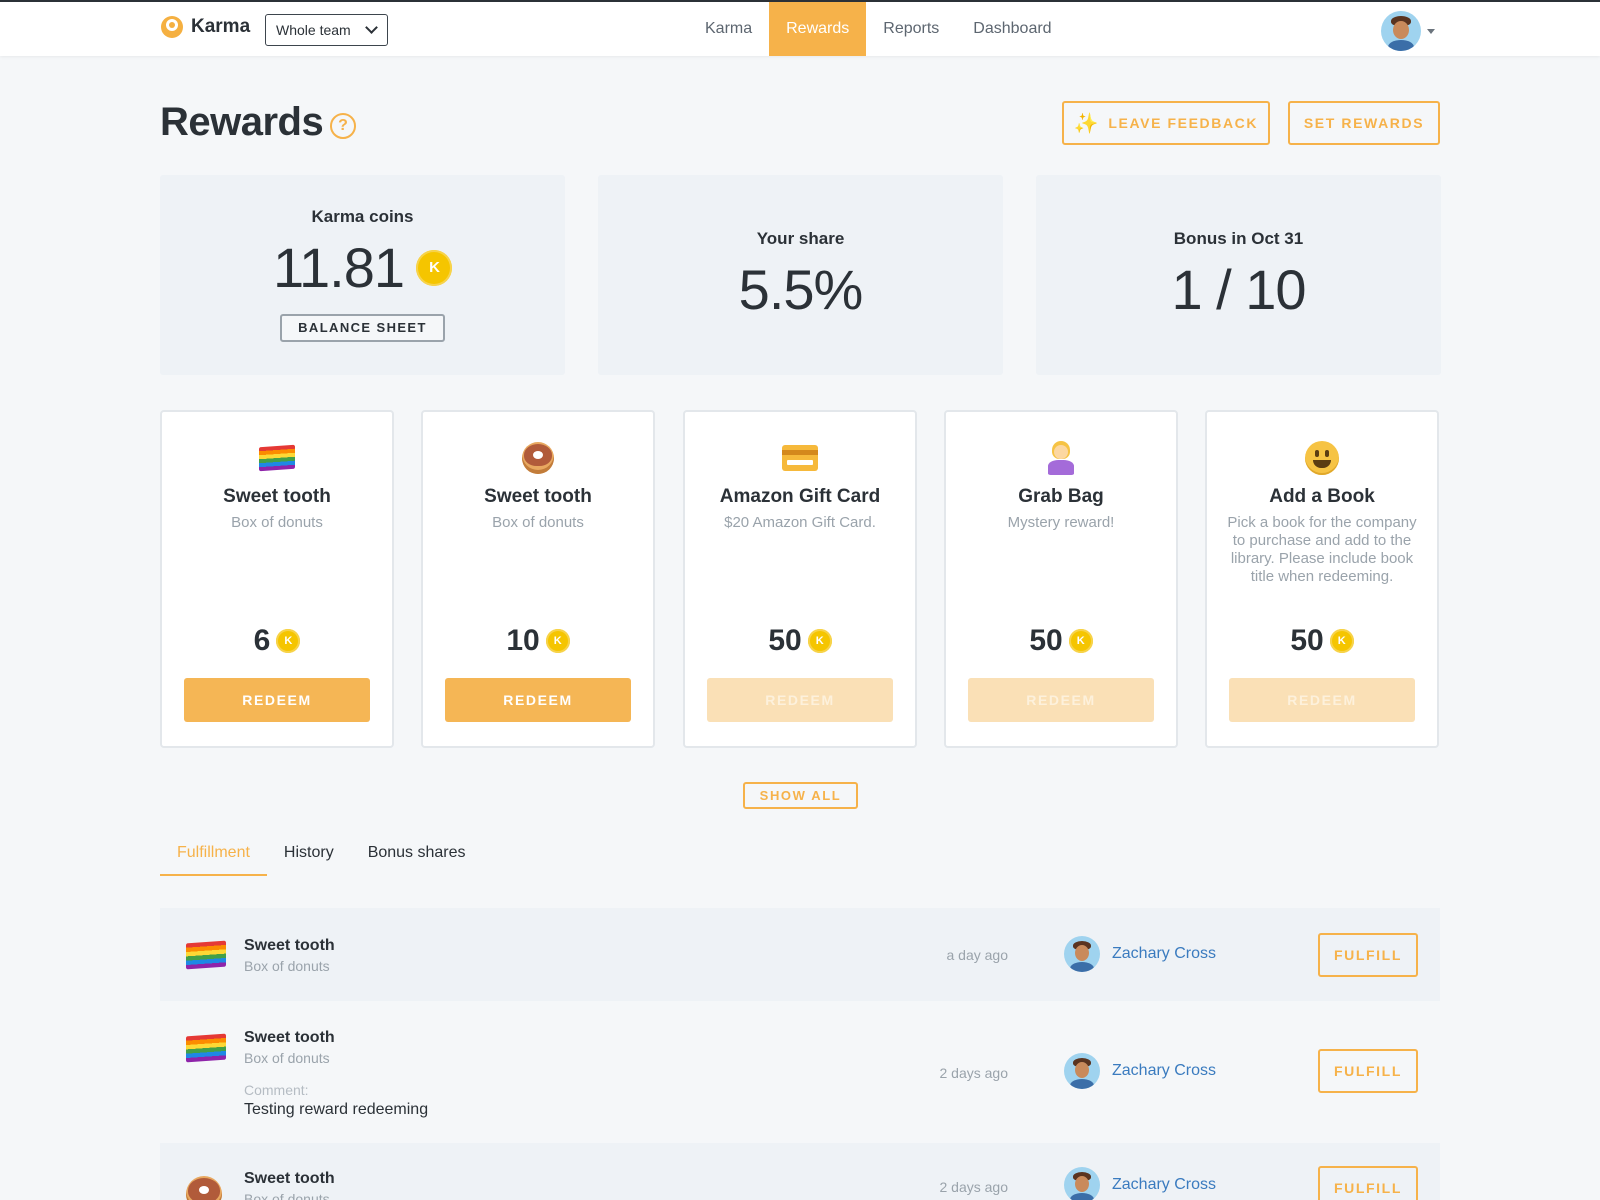  I want to click on nav-item-rewards: Rewards, so click(818, 29).